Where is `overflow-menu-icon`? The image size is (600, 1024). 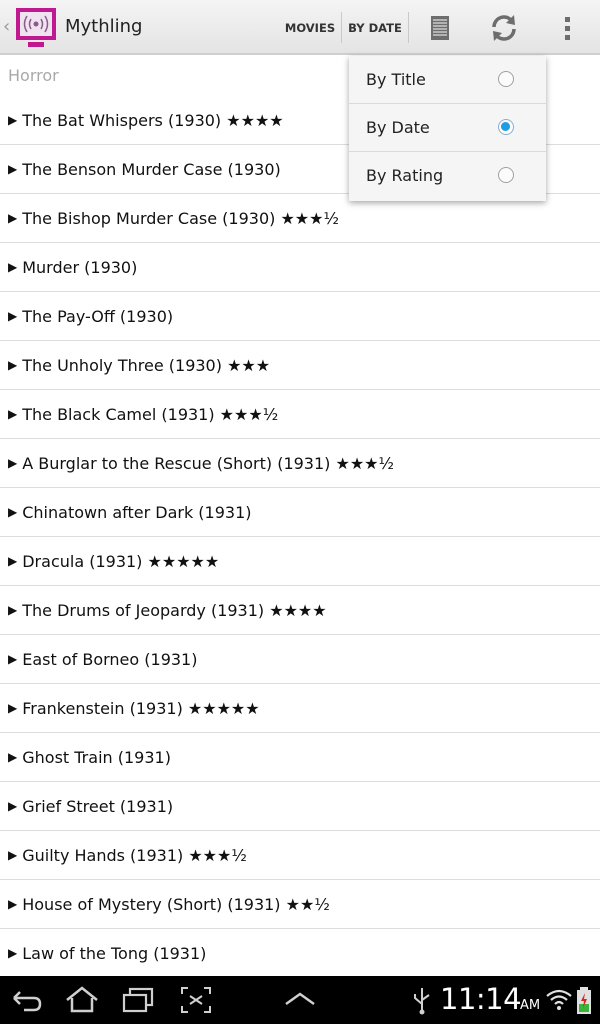 overflow-menu-icon is located at coordinates (568, 28).